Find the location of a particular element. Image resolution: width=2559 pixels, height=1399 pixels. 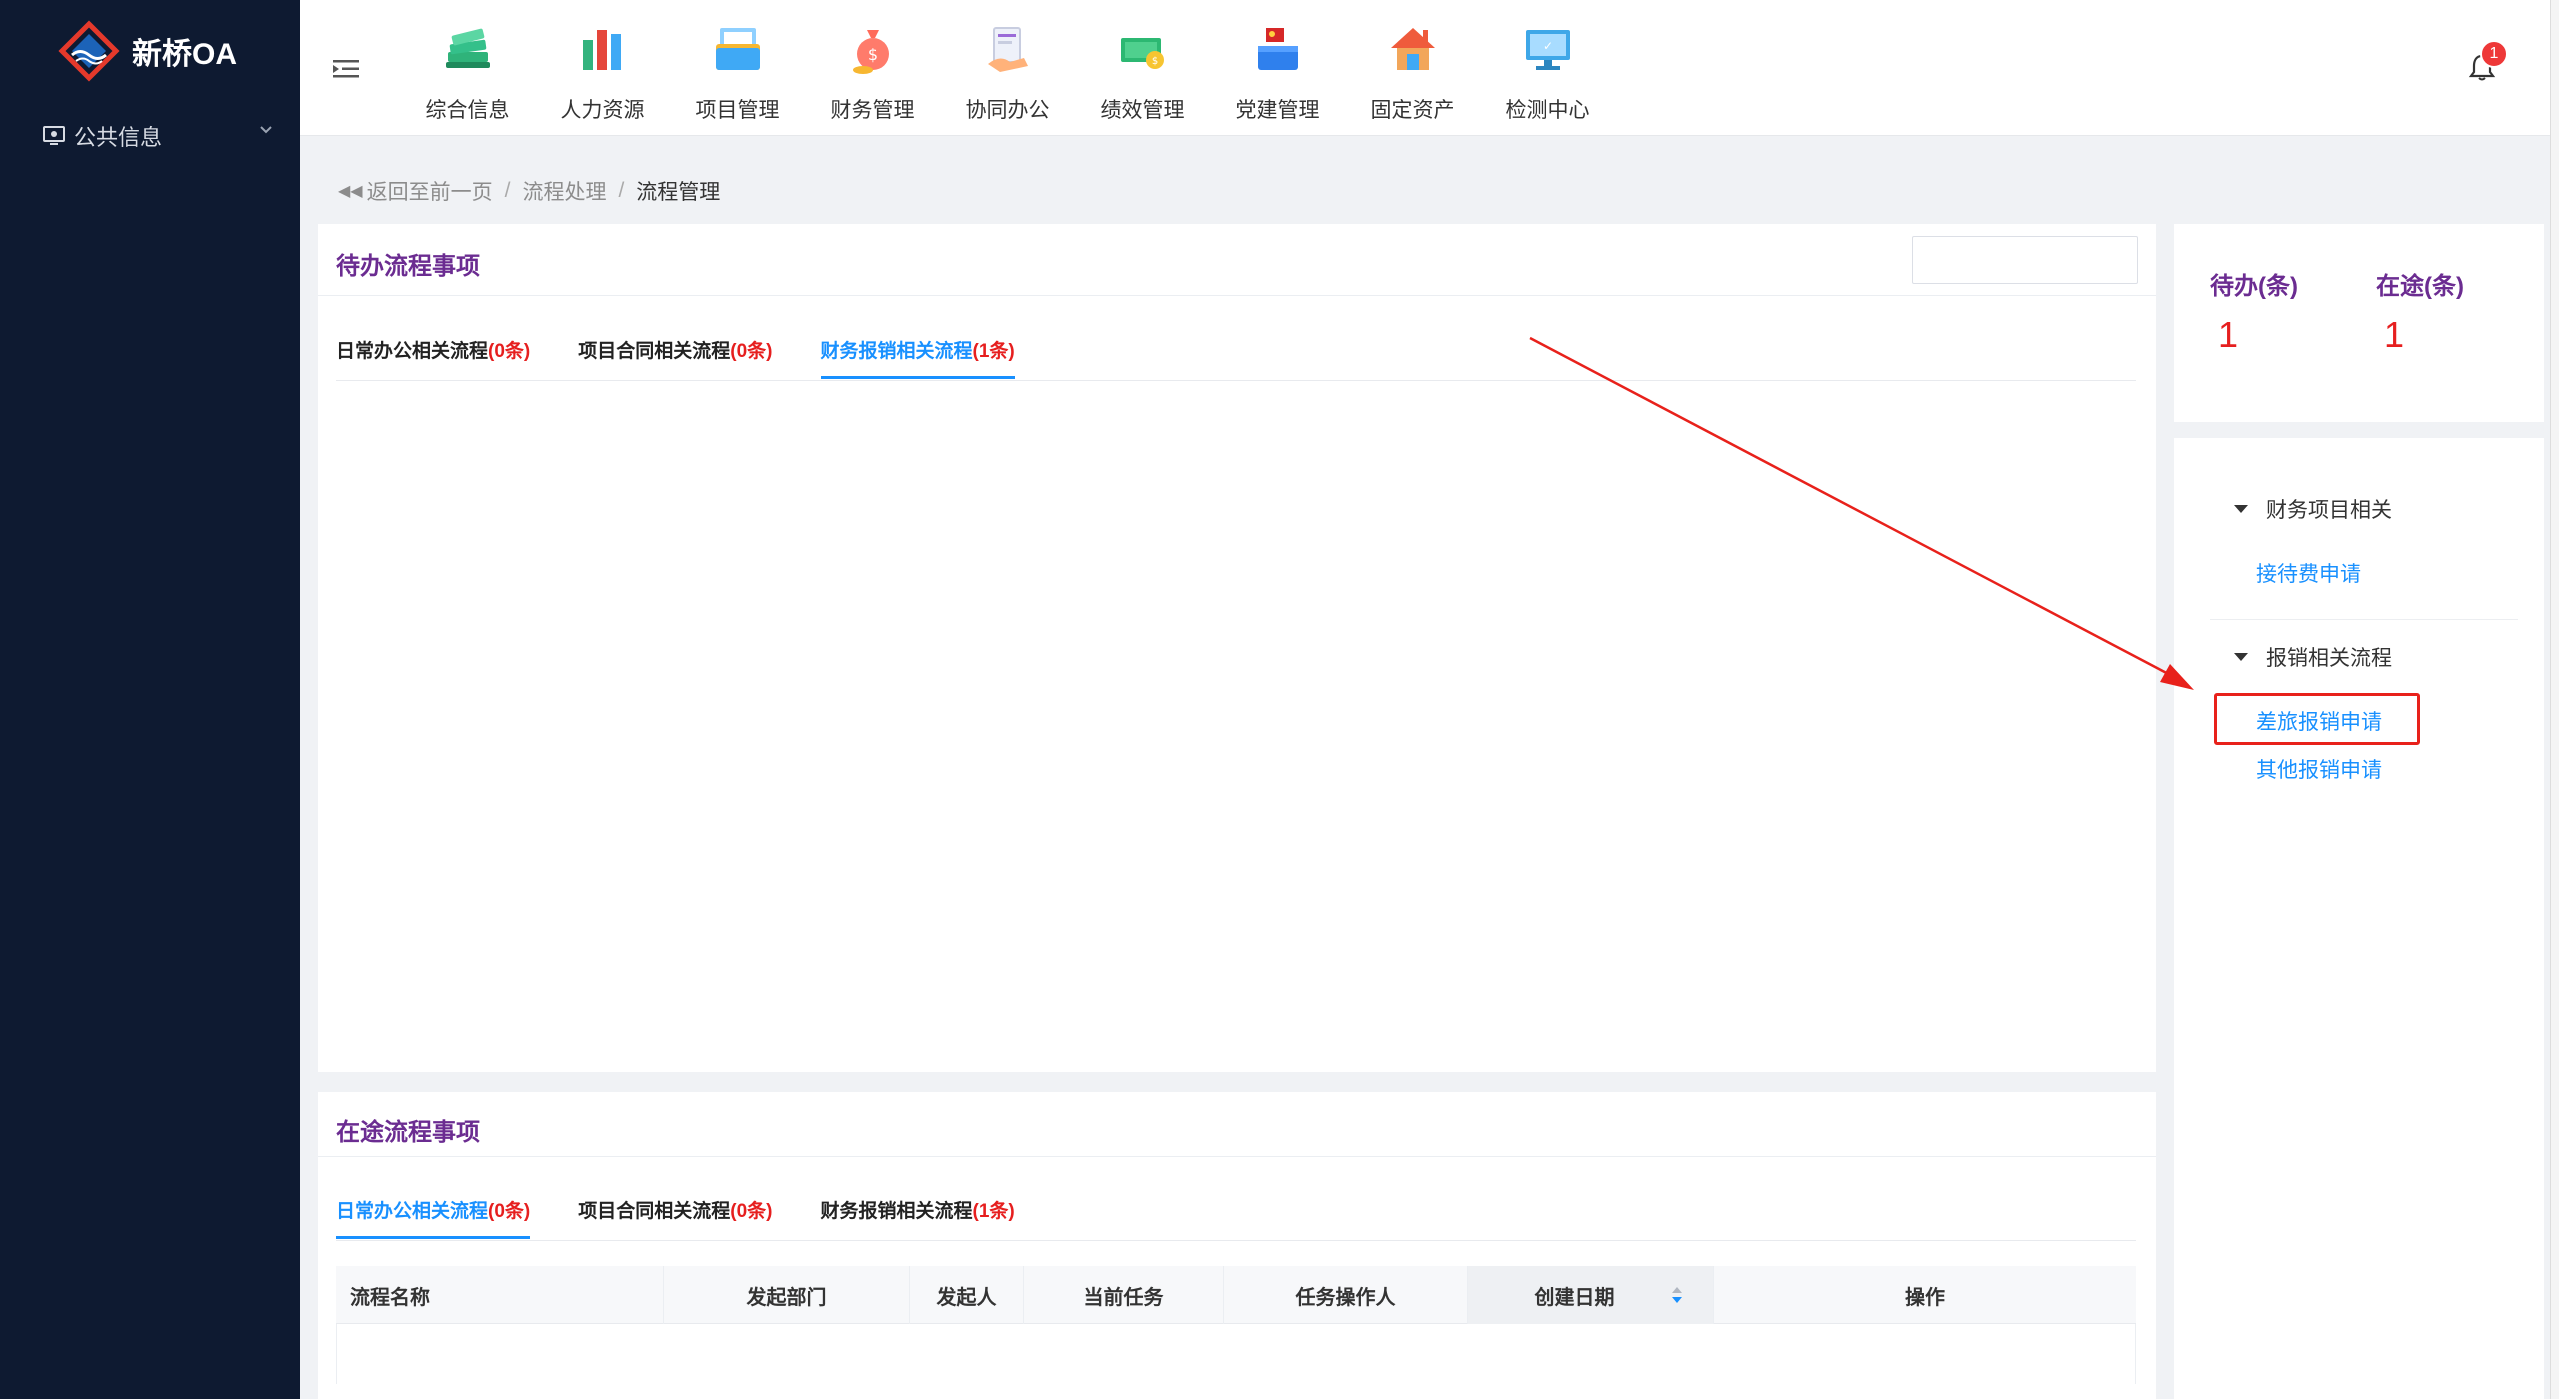

annotation-arrow is located at coordinates (1861, 513).